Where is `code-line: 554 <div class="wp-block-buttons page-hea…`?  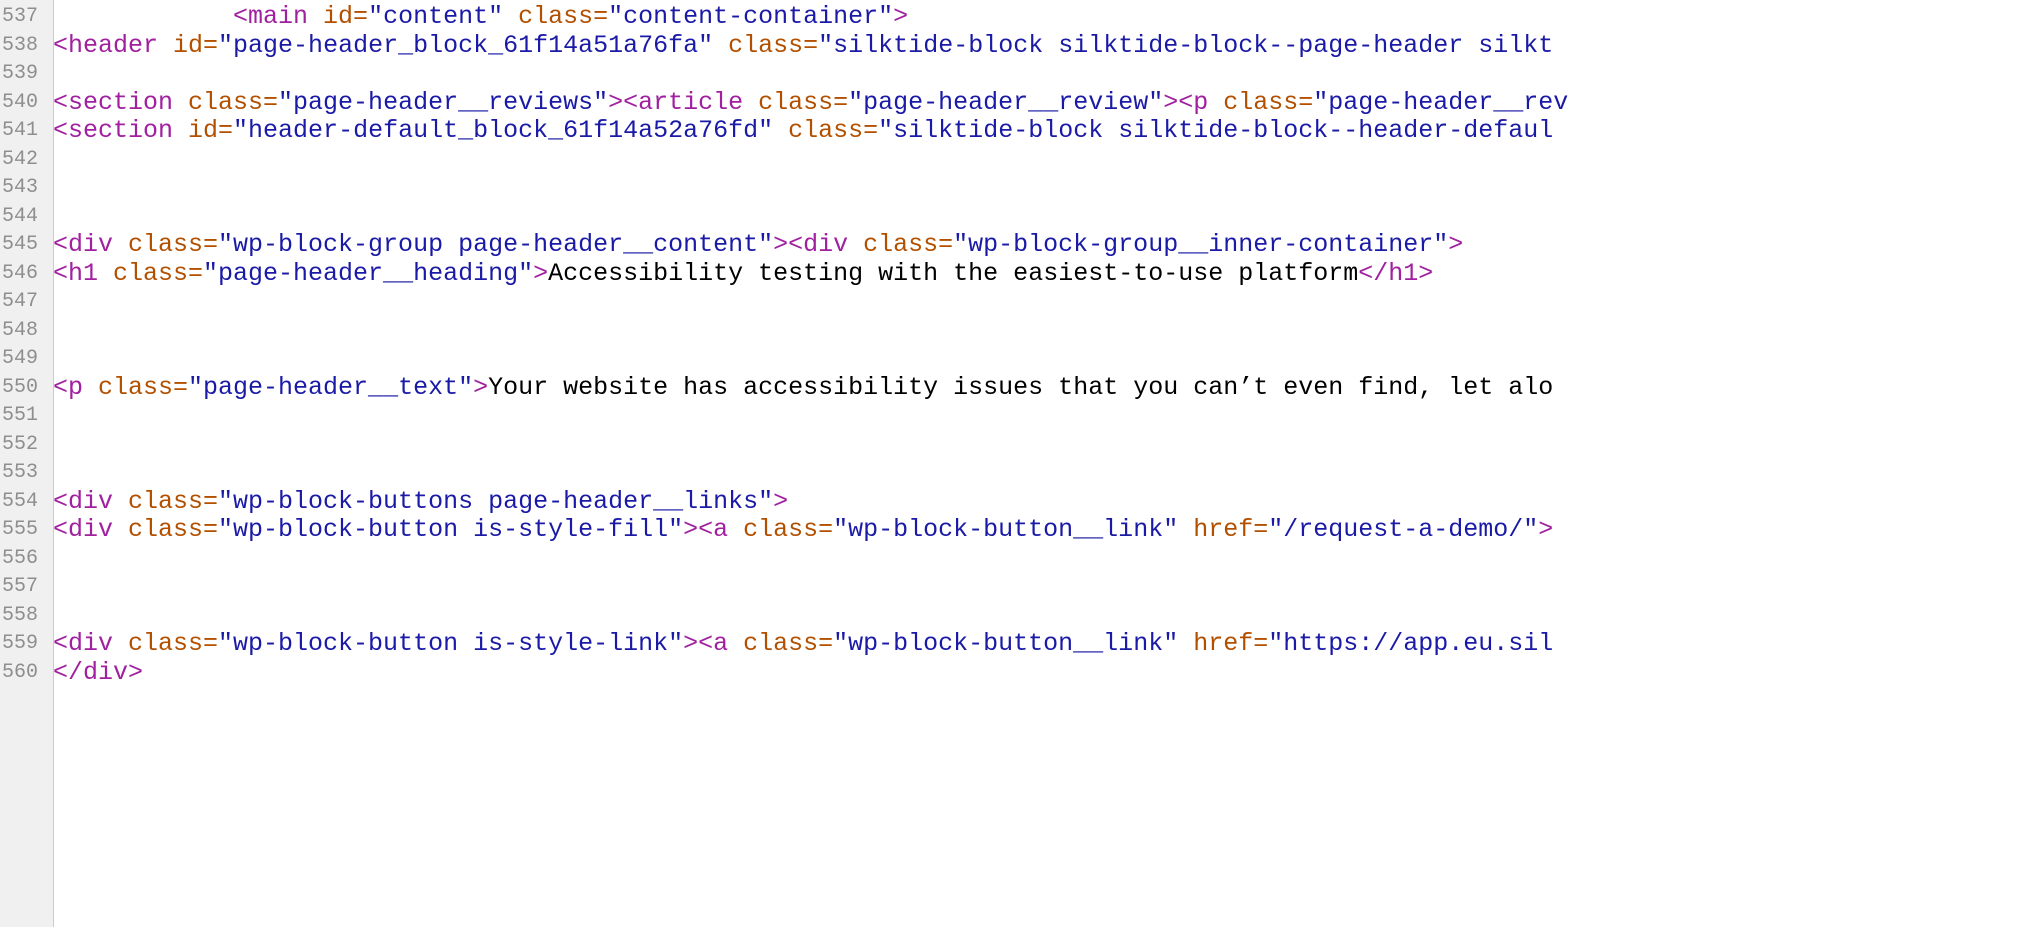 code-line: 554 <div class="wp-block-buttons page-hea… is located at coordinates (1019, 501).